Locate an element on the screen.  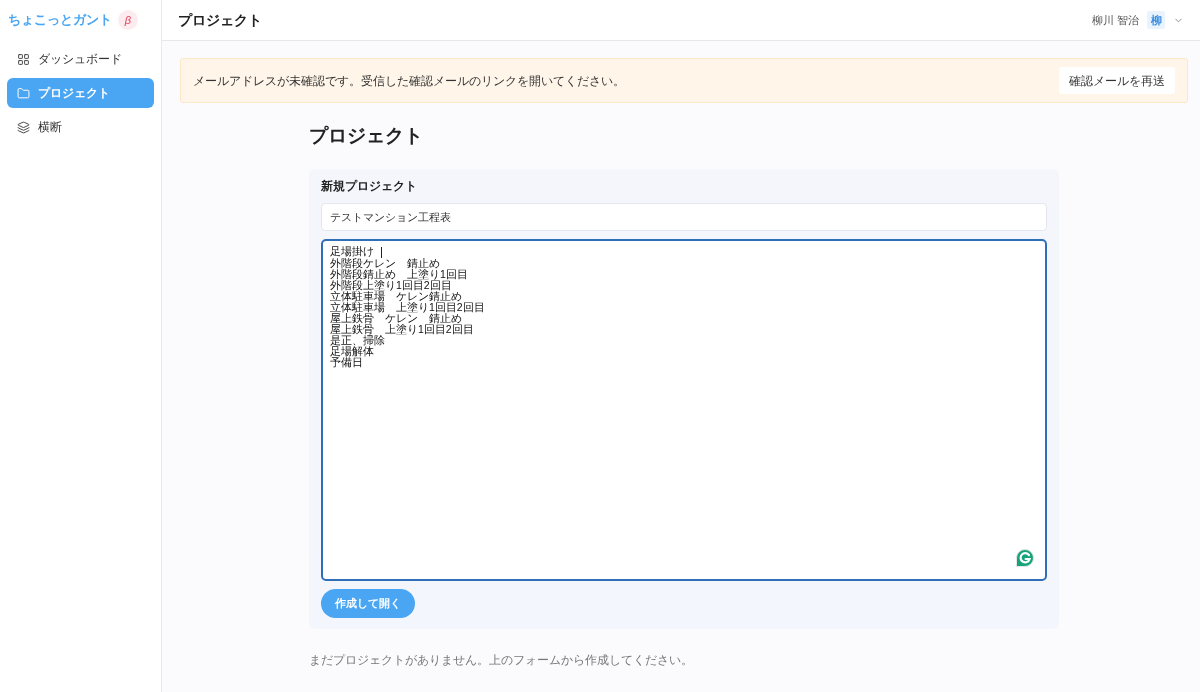
form-heading: 新規プロジェクト is located at coordinates (369, 186).